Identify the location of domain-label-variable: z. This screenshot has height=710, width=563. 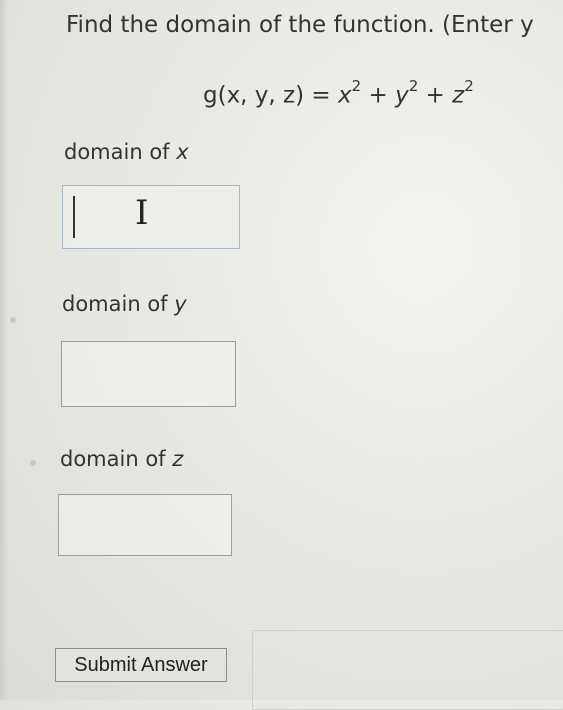
(178, 459).